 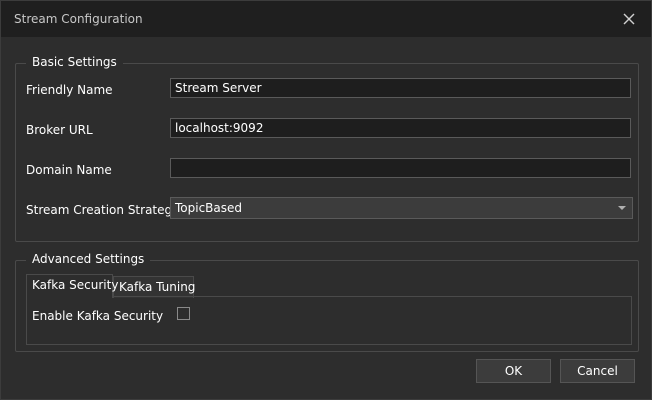 I want to click on basic-settings-legend: Basic Settings, so click(x=74, y=62).